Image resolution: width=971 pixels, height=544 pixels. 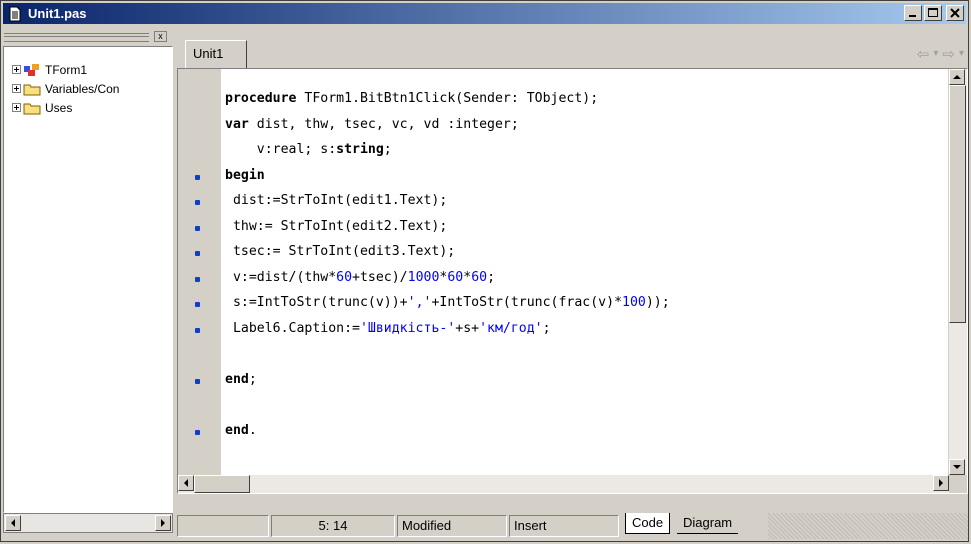 I want to click on tree-item-uses: Uses, so click(x=65, y=107).